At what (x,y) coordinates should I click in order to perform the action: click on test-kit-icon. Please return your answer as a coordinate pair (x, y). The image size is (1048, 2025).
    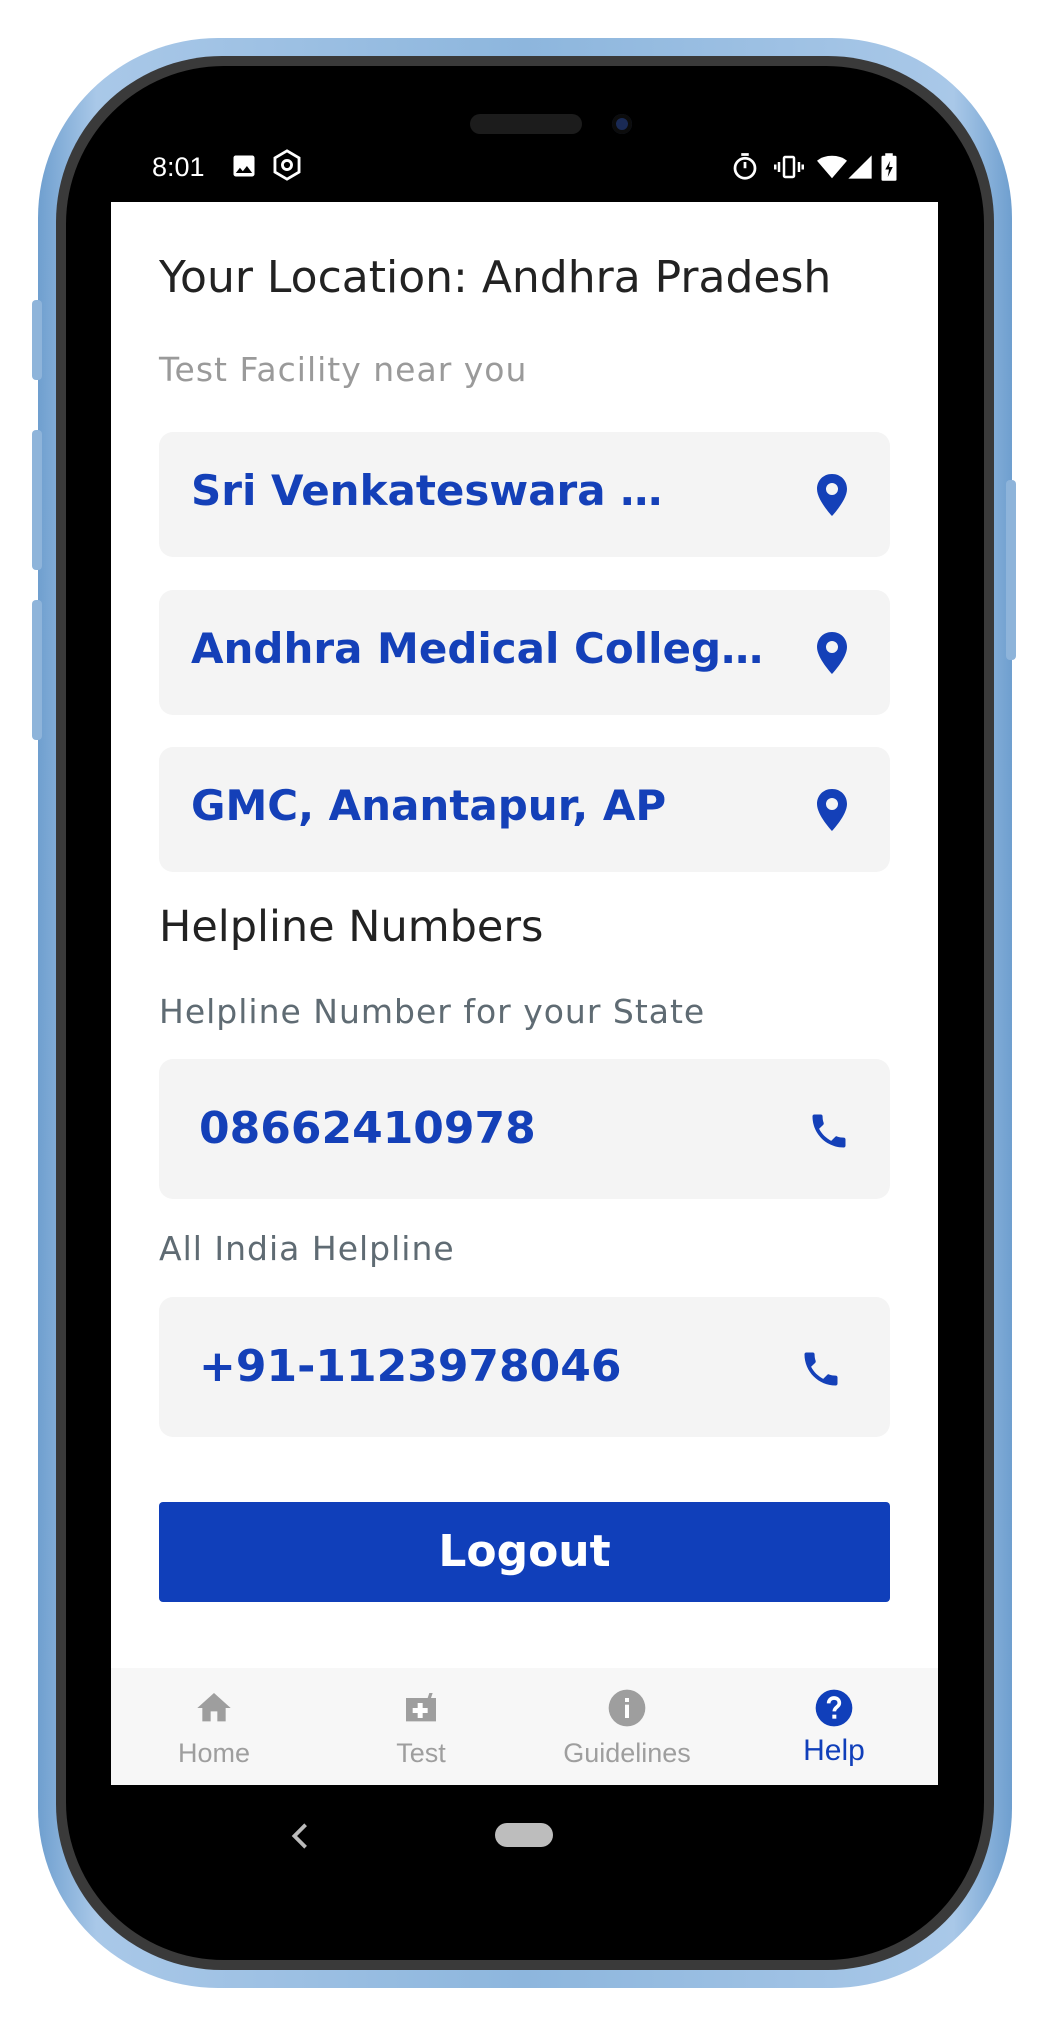
    Looking at the image, I should click on (421, 1707).